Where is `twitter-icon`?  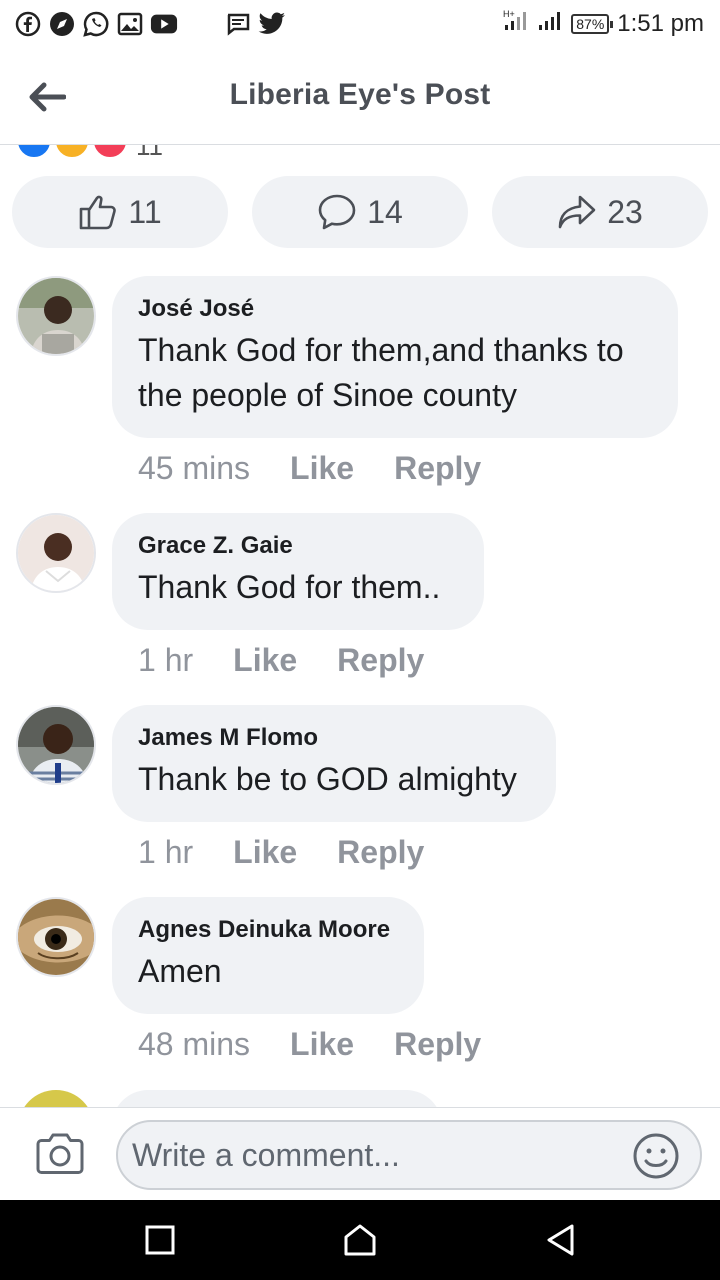 twitter-icon is located at coordinates (272, 24).